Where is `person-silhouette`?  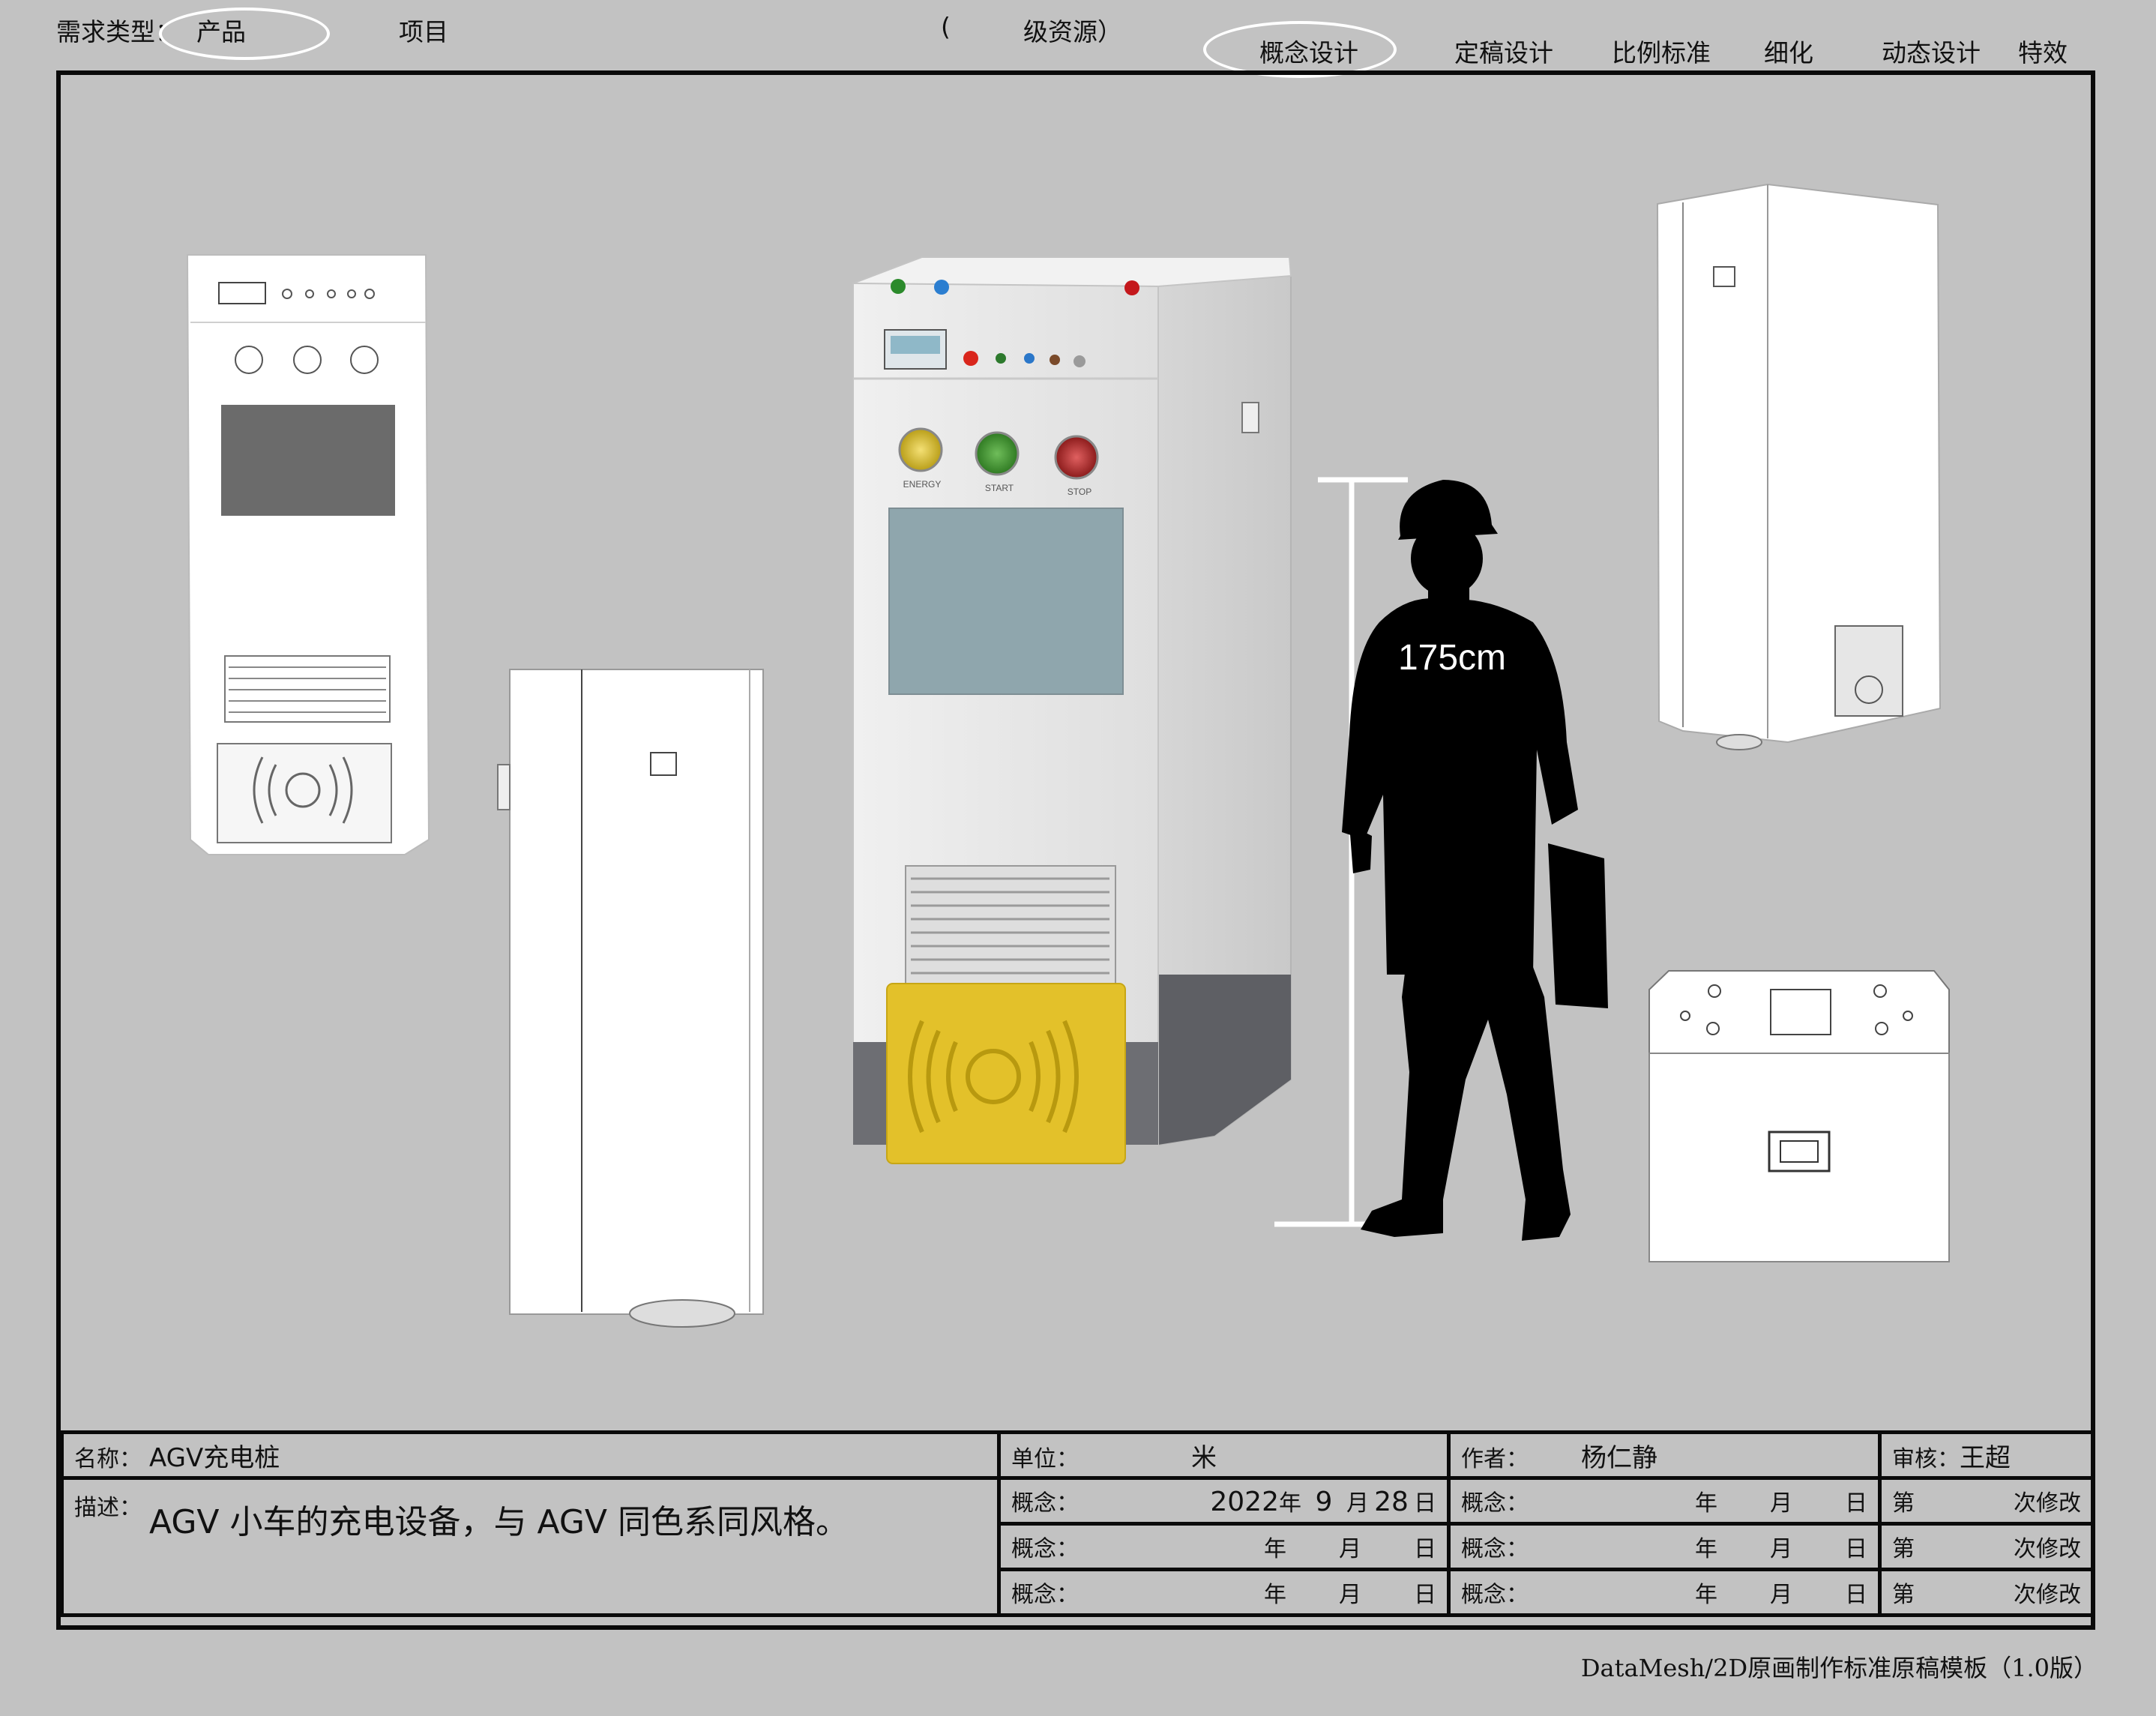
person-silhouette is located at coordinates (1475, 861).